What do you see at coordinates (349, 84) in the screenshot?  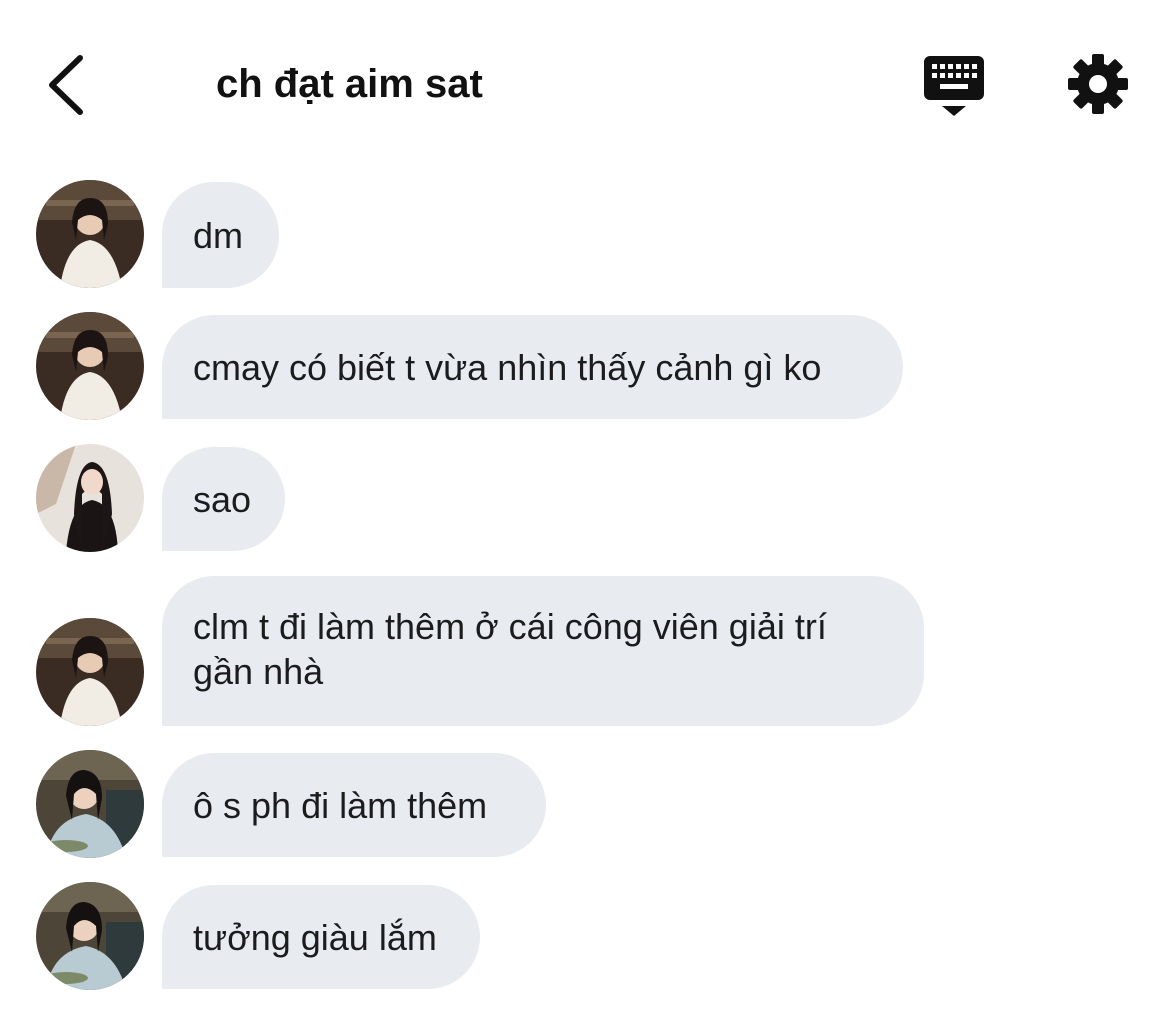 I see `chat-title: ch đạt aim sat` at bounding box center [349, 84].